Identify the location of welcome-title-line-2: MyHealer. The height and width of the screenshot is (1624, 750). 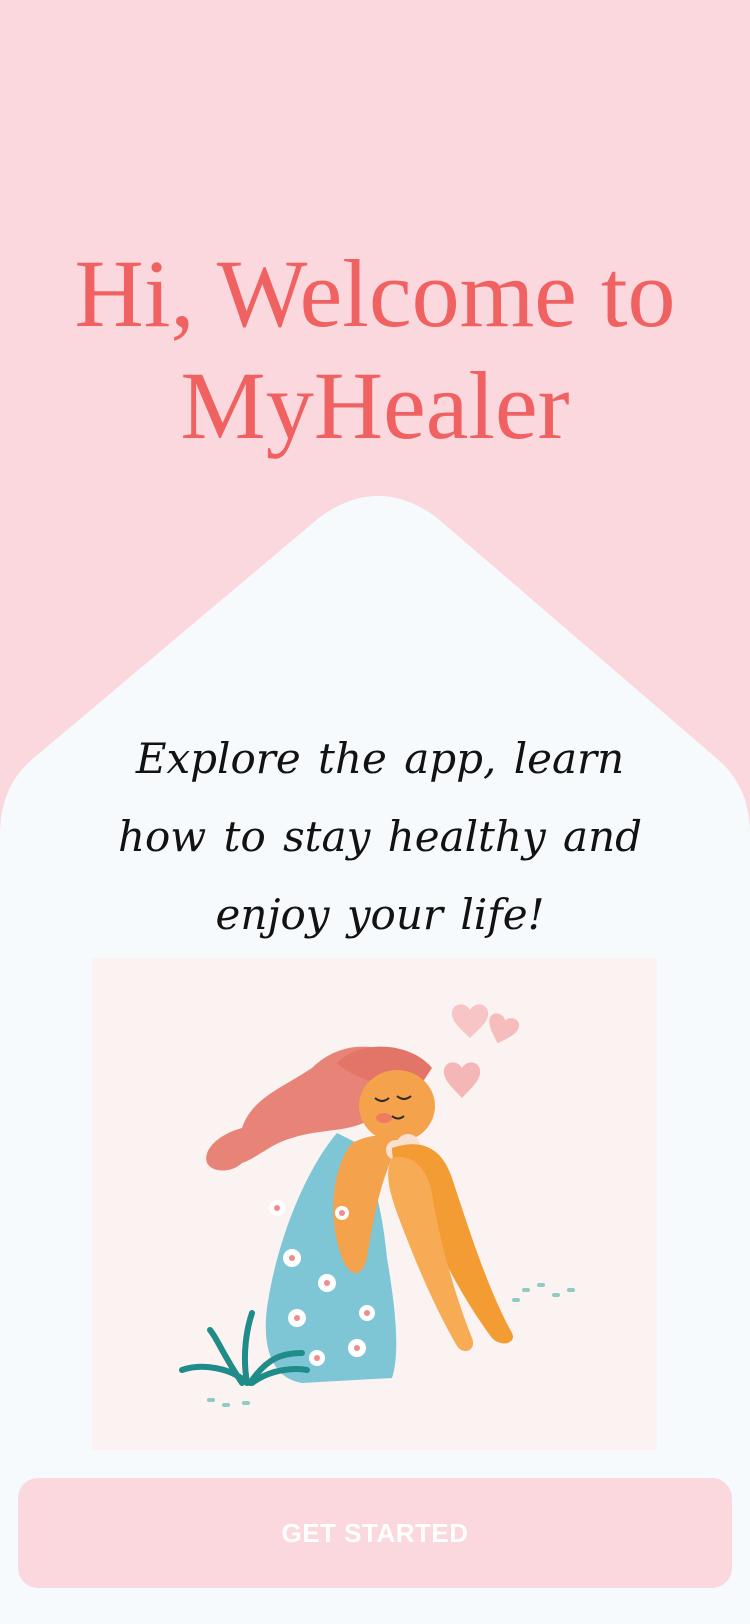
(375, 405).